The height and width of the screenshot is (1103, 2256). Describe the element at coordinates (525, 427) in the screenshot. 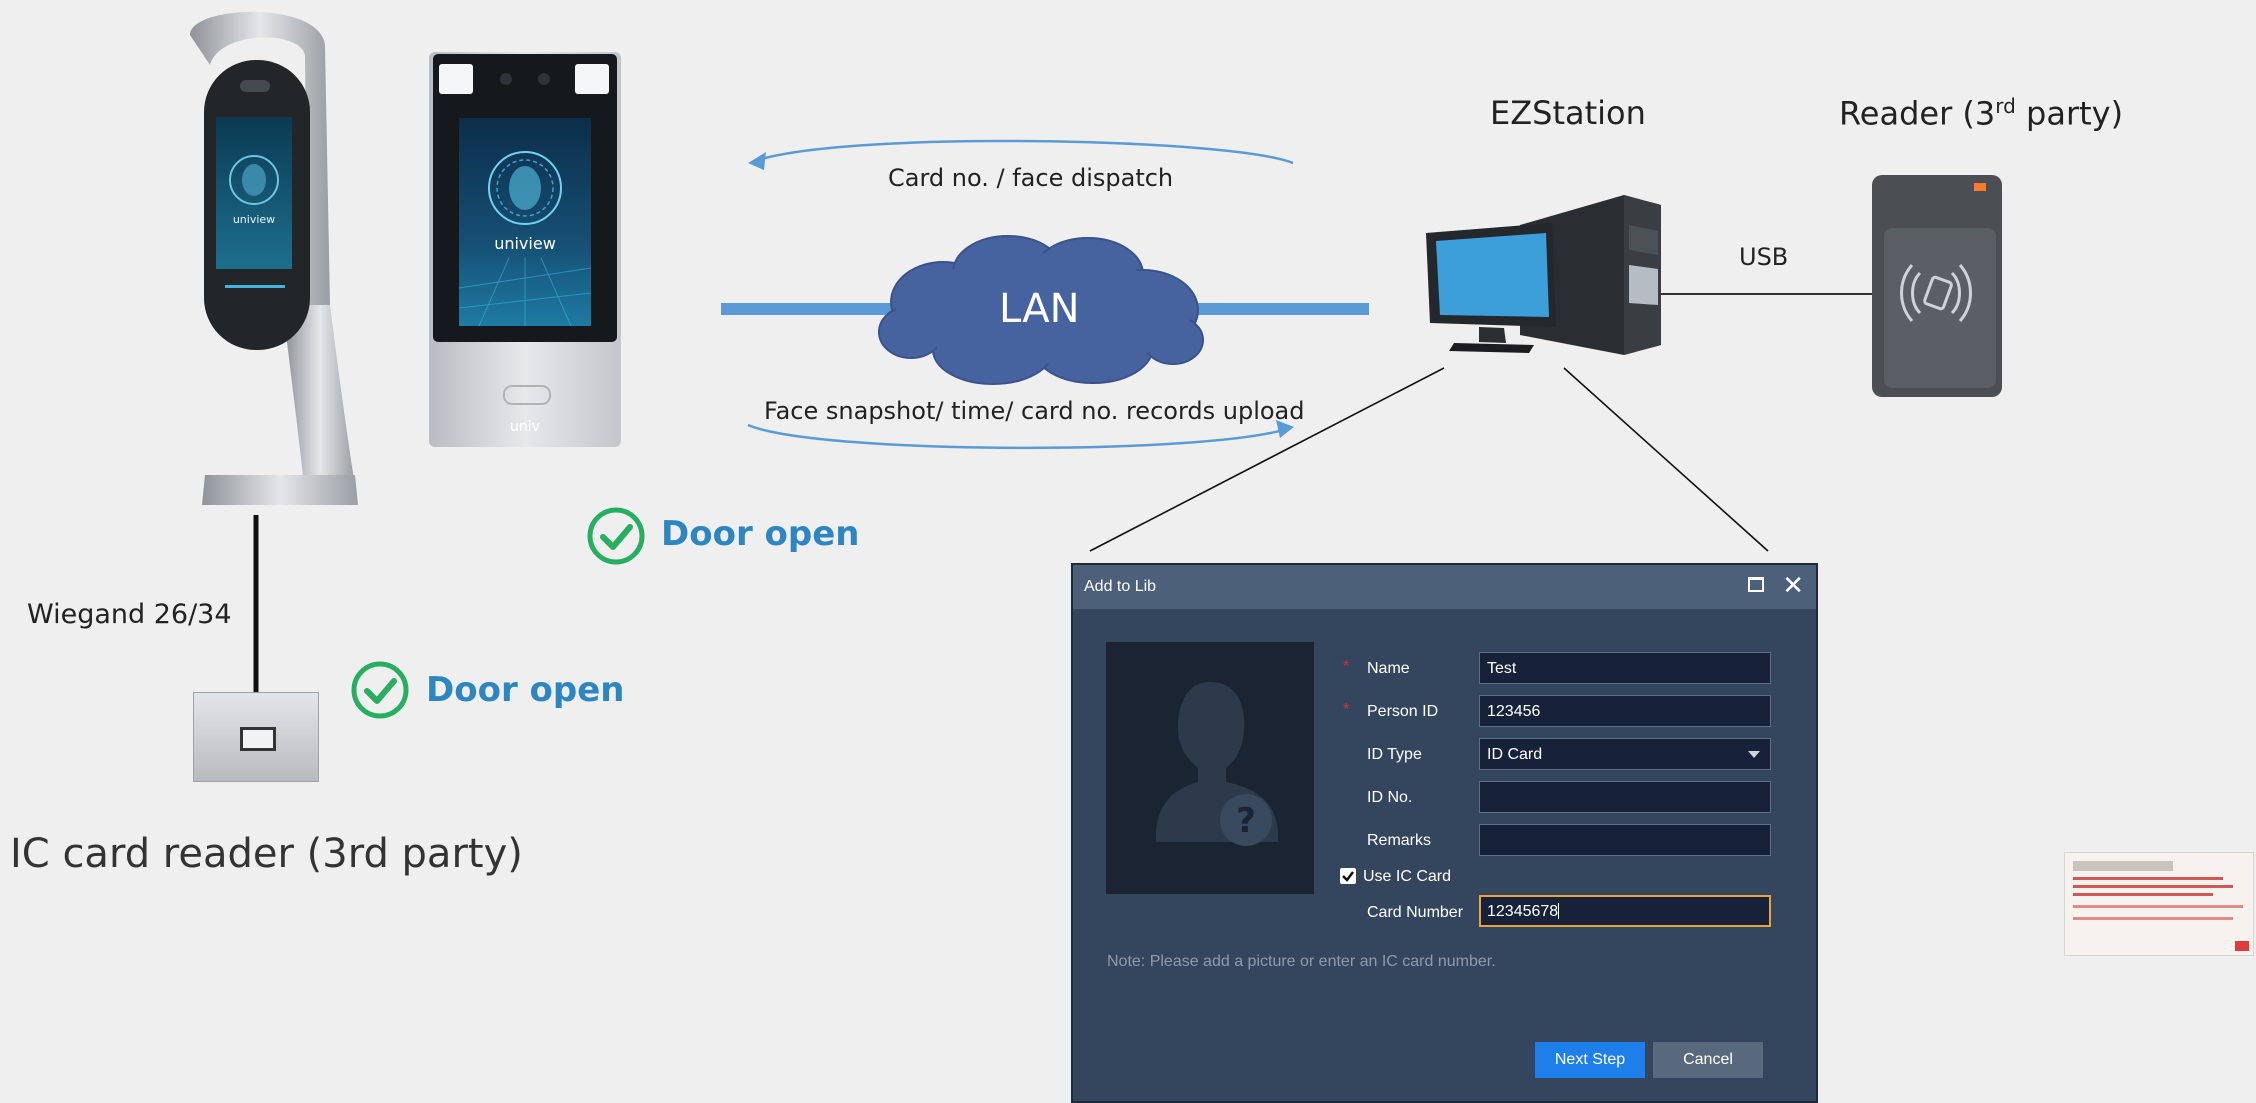

I see `device-brand-small: univ` at that location.